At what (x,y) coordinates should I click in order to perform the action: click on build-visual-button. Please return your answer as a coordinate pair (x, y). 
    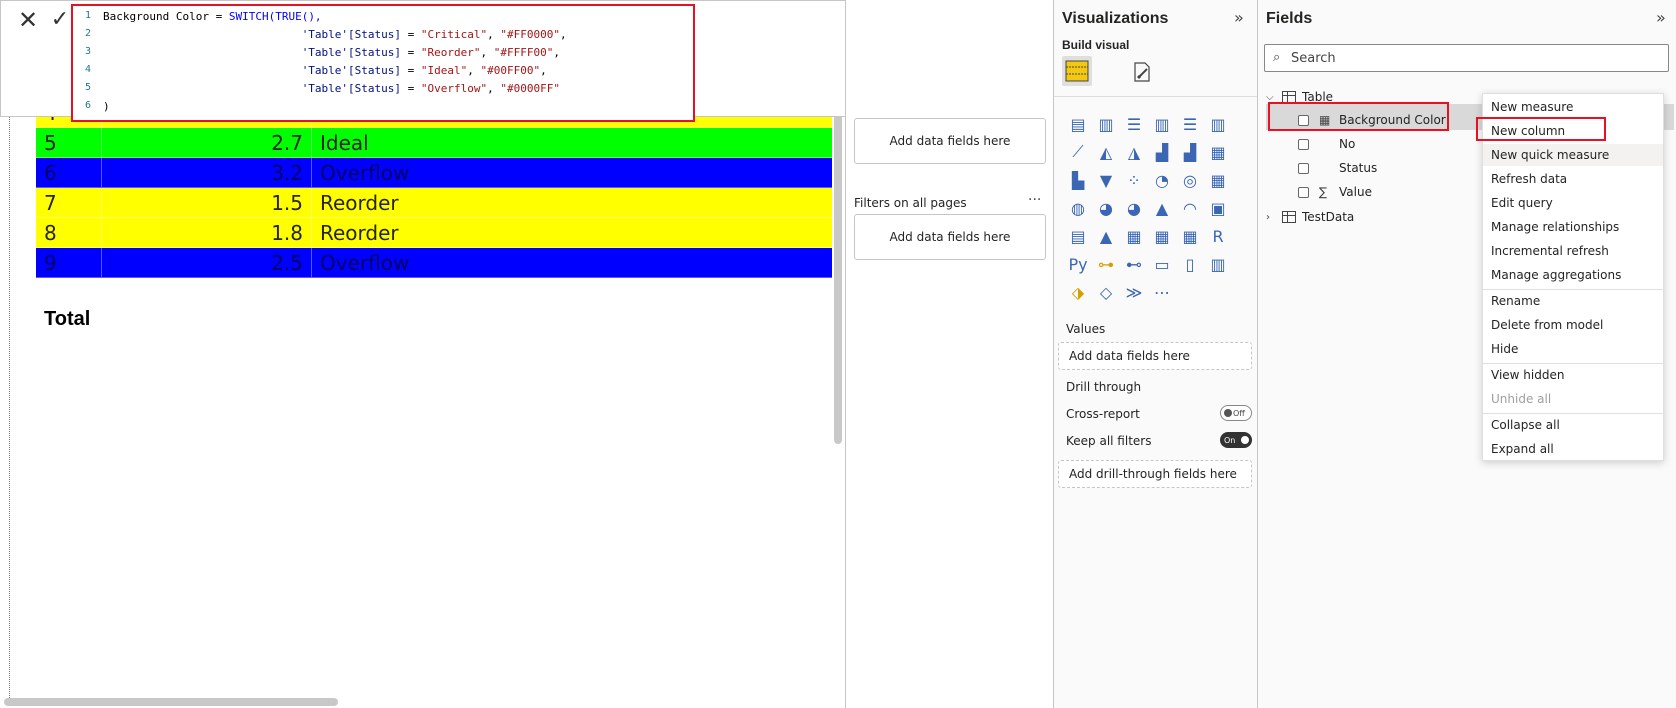
    Looking at the image, I should click on (1077, 71).